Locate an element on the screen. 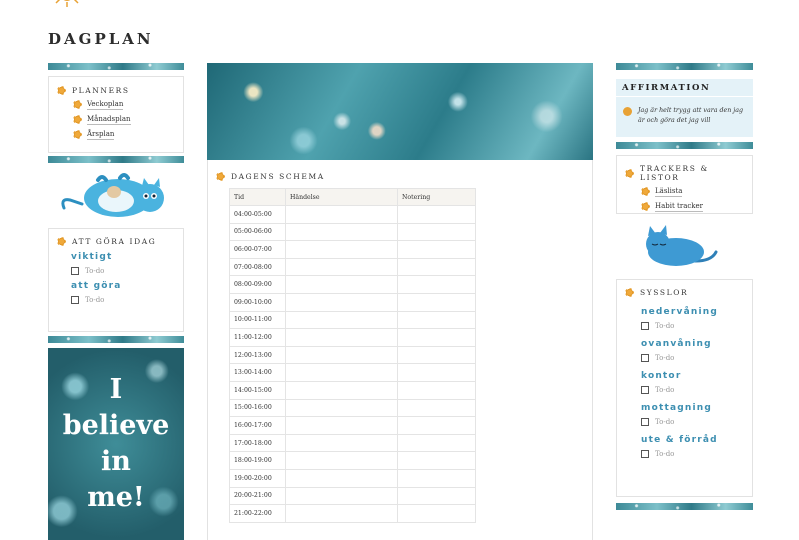 This screenshot has width=799, height=540. table-row: 21:00-22:00 is located at coordinates (352, 513).